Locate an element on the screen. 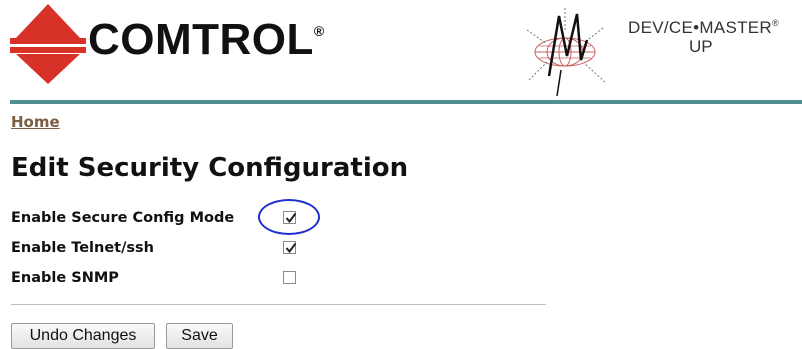  product-name: DEV/CE•MASTER® is located at coordinates (703, 28).